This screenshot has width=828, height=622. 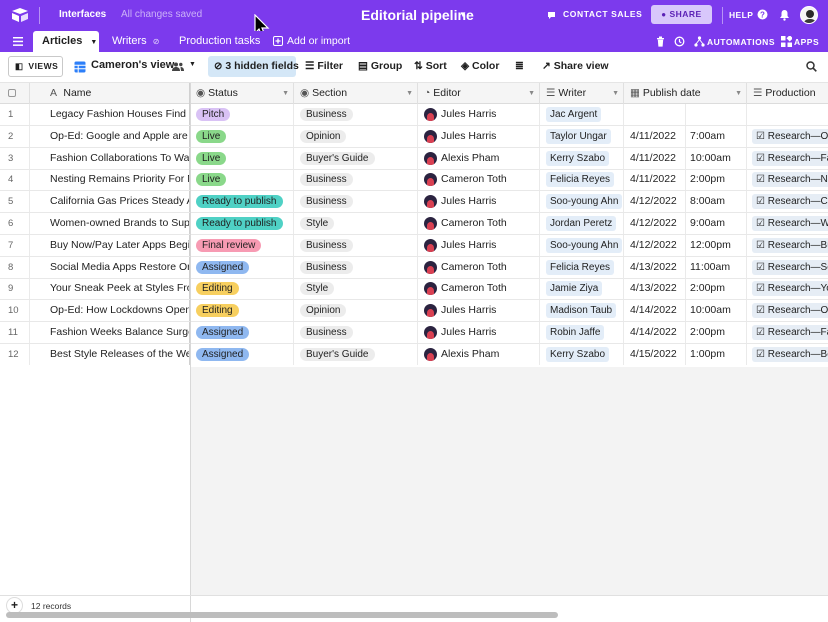 I want to click on production-tasks-cell: ☑ Research—Won, so click(x=787, y=223).